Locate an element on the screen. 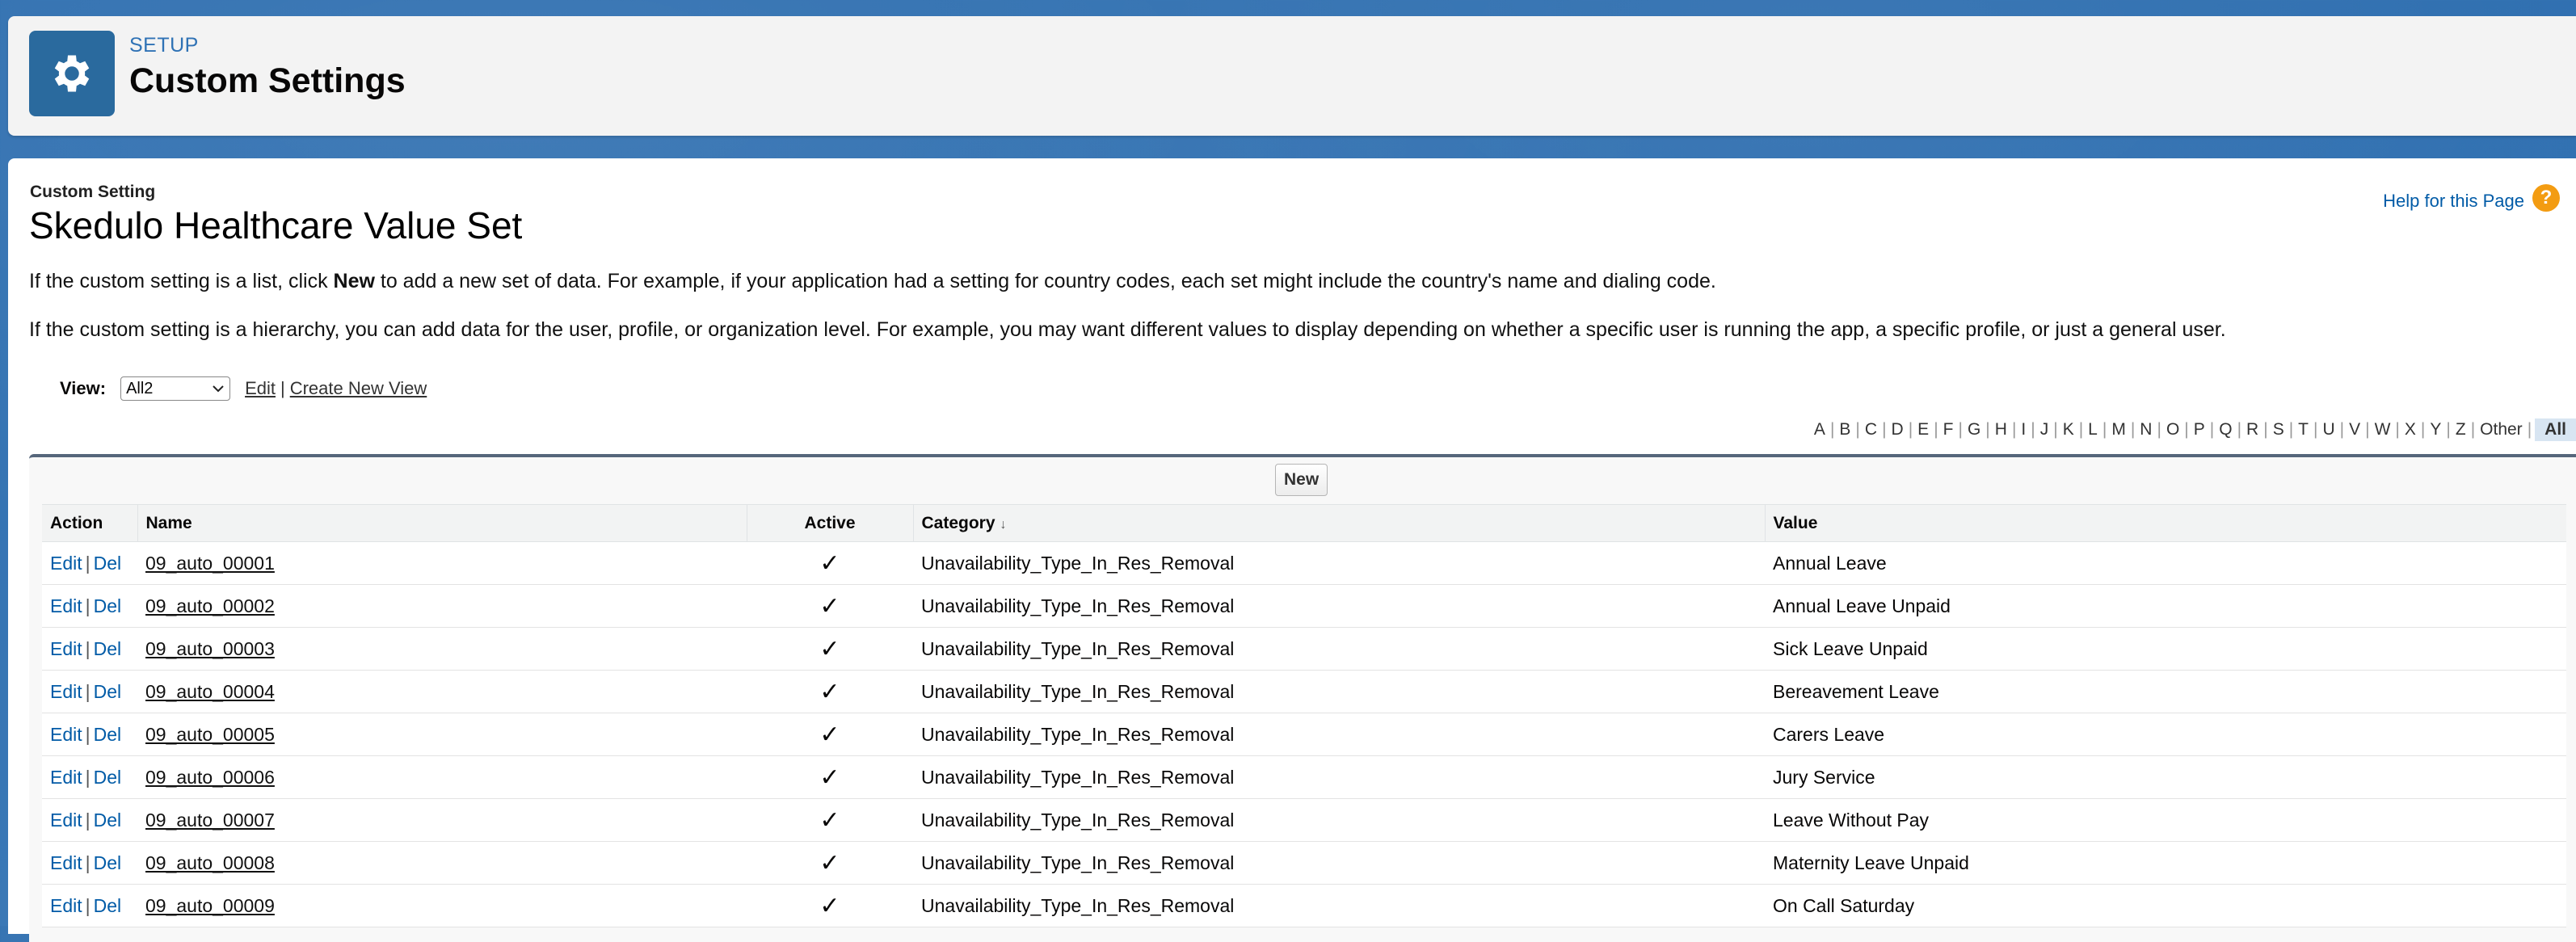  alphabet-filter-w: W is located at coordinates (2383, 429).